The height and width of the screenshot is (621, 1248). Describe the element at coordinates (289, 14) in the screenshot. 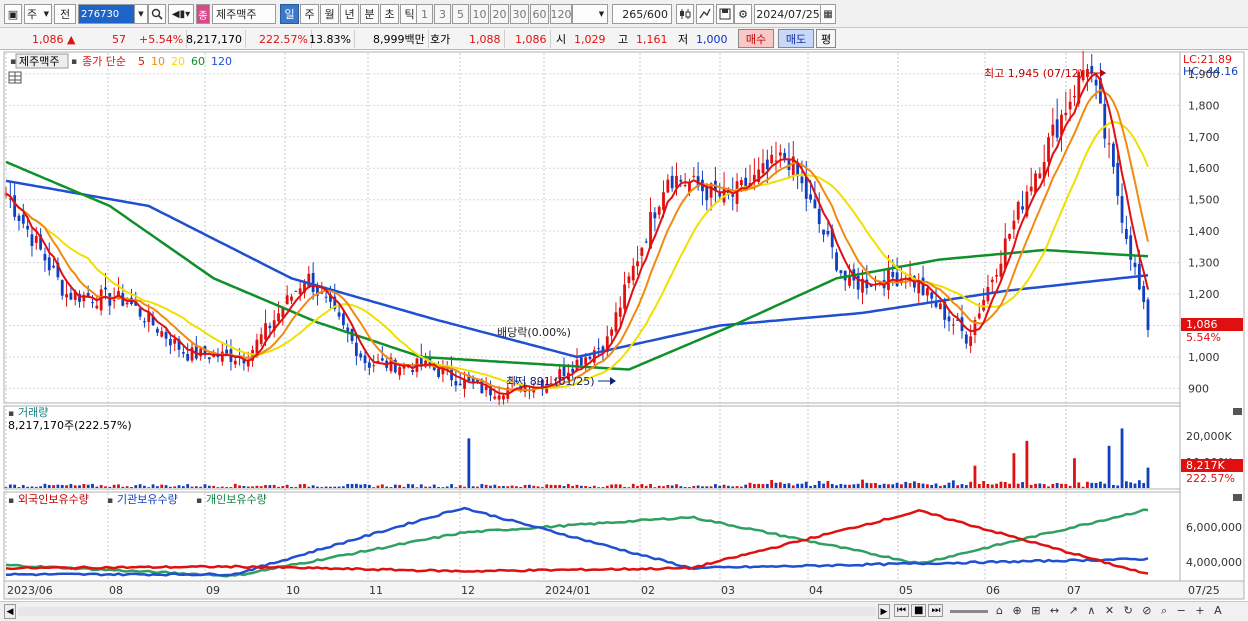

I see `period-tab-0: 일` at that location.